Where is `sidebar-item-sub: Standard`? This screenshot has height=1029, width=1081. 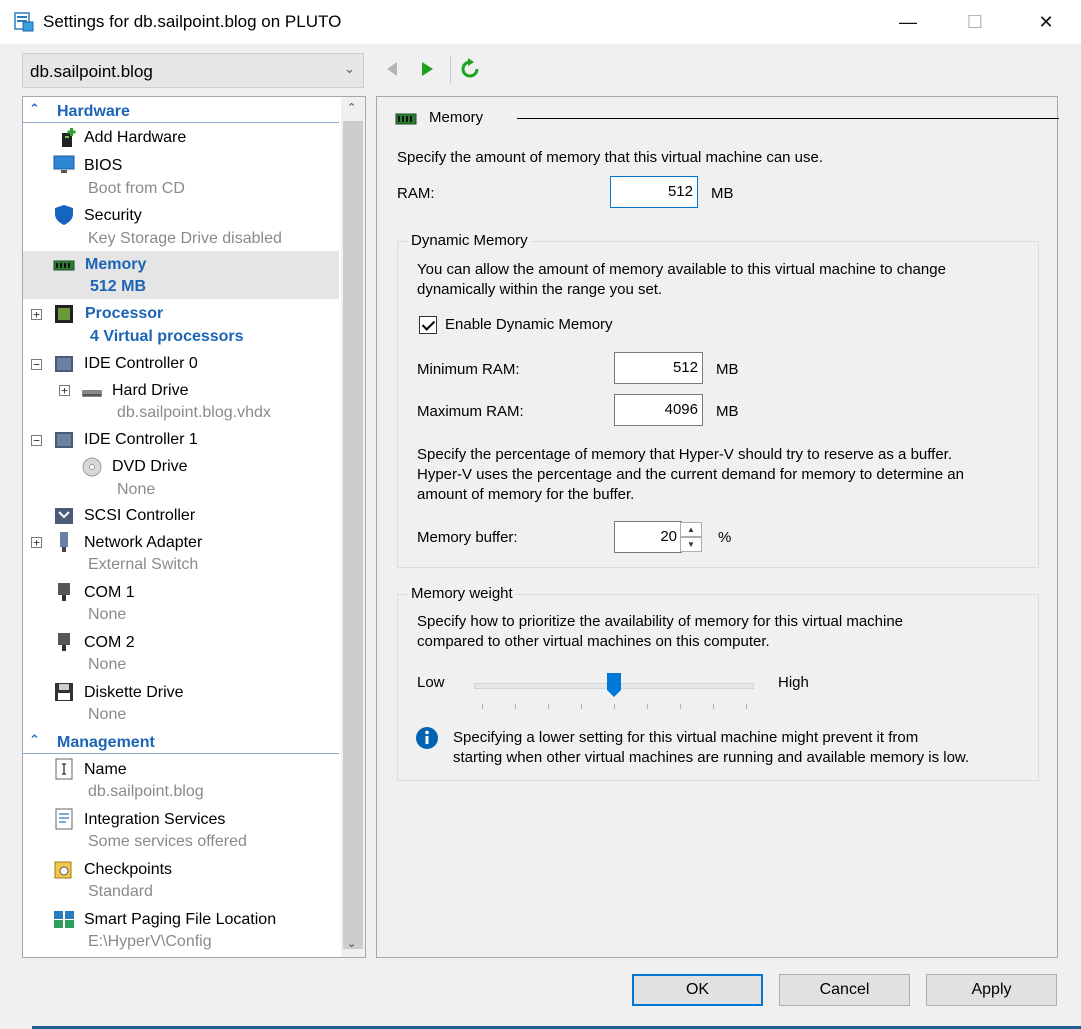
sidebar-item-sub: Standard is located at coordinates (120, 891).